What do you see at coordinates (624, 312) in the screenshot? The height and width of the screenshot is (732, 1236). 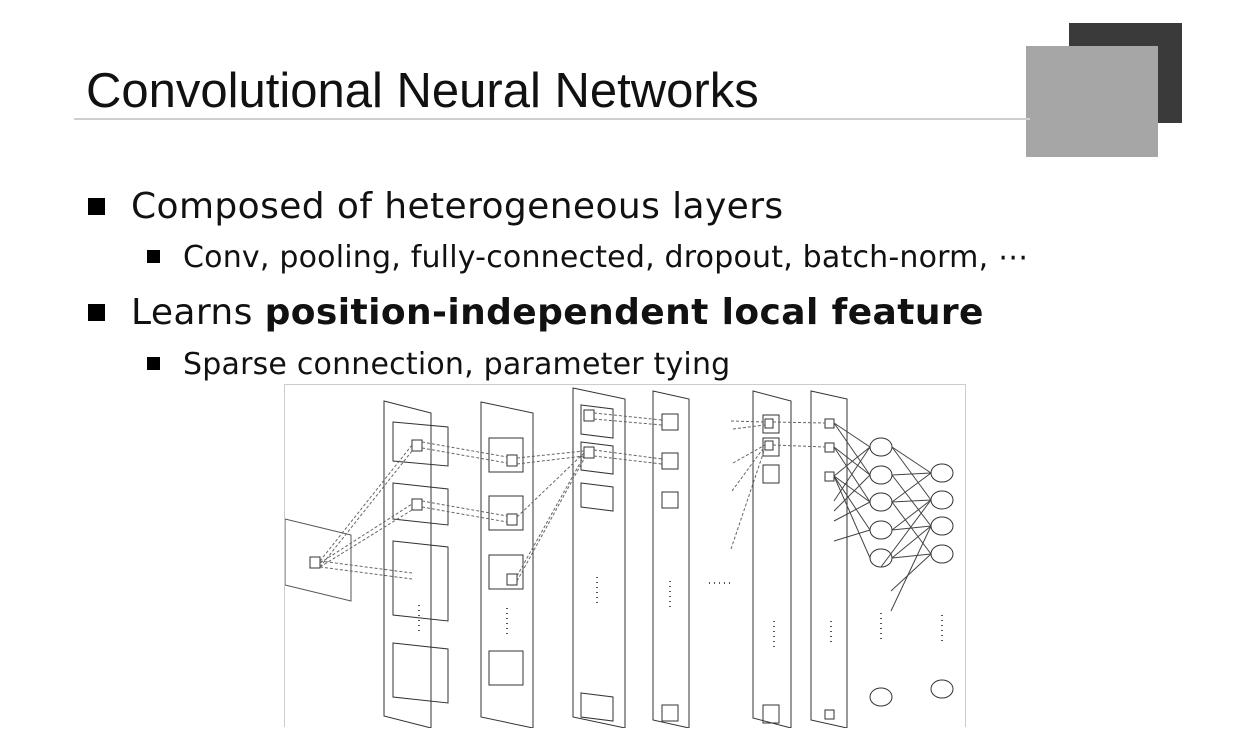 I see `bullet-2-text-bold: position-independent local feature` at bounding box center [624, 312].